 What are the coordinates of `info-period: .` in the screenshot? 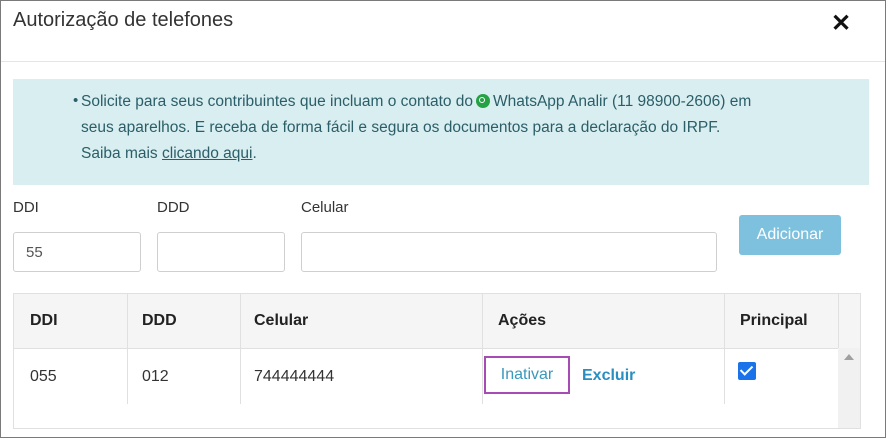 It's located at (254, 153).